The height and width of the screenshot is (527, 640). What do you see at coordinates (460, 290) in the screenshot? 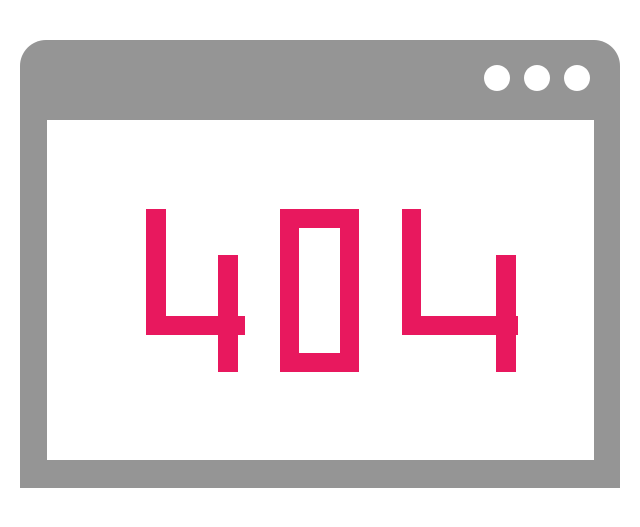
I see `digit-4-right` at bounding box center [460, 290].